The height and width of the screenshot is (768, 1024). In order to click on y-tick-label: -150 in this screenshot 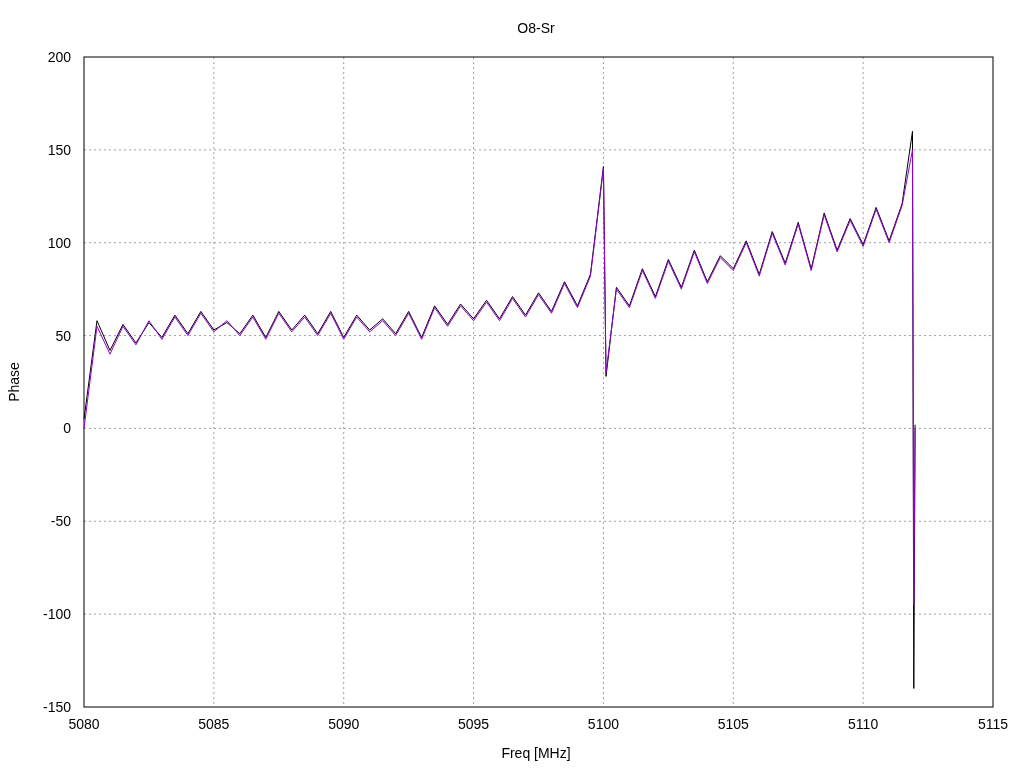, I will do `click(56, 707)`.